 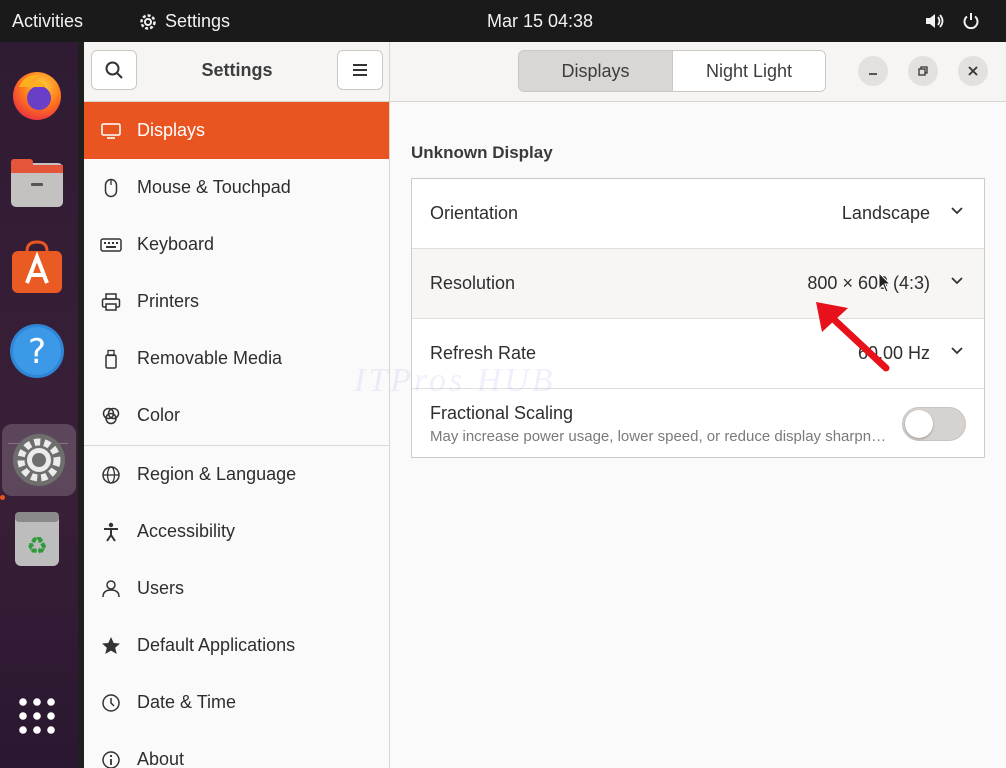 What do you see at coordinates (236, 244) in the screenshot?
I see `sidebar-item-keyboard: Keyboard` at bounding box center [236, 244].